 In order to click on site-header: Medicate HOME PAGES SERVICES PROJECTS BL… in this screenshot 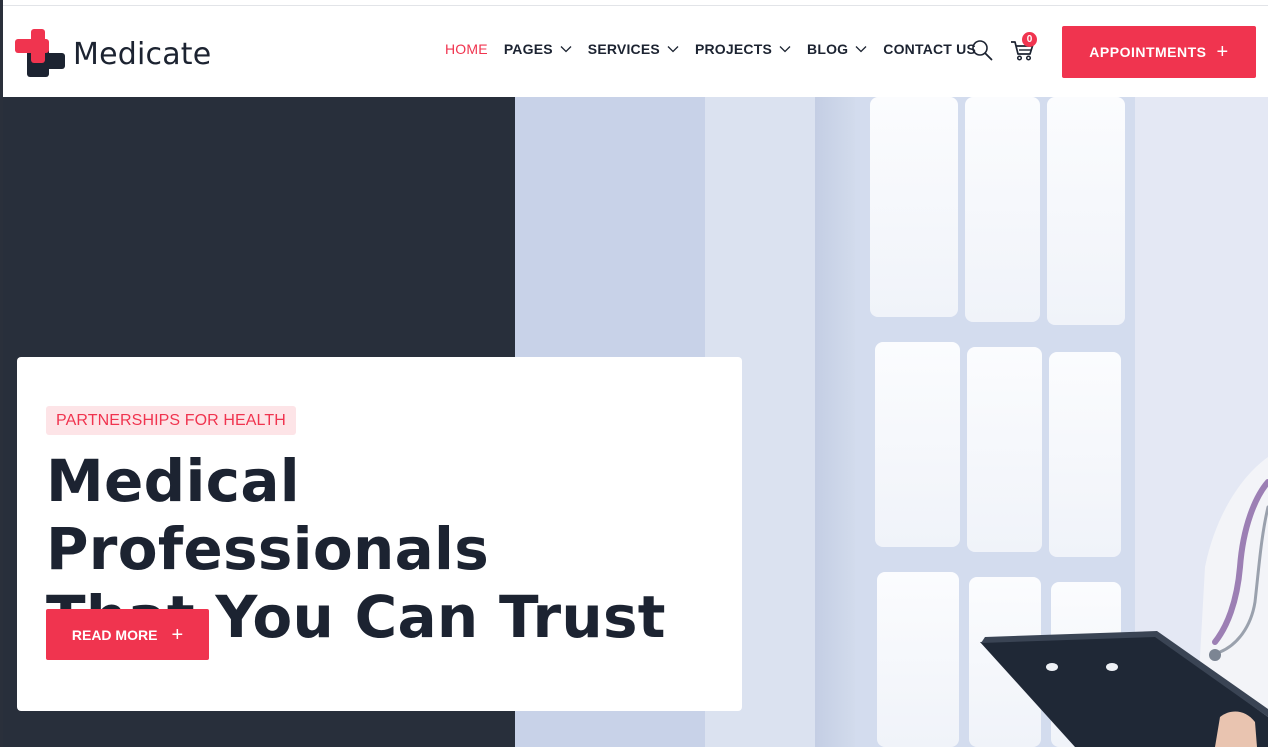, I will do `click(635, 52)`.